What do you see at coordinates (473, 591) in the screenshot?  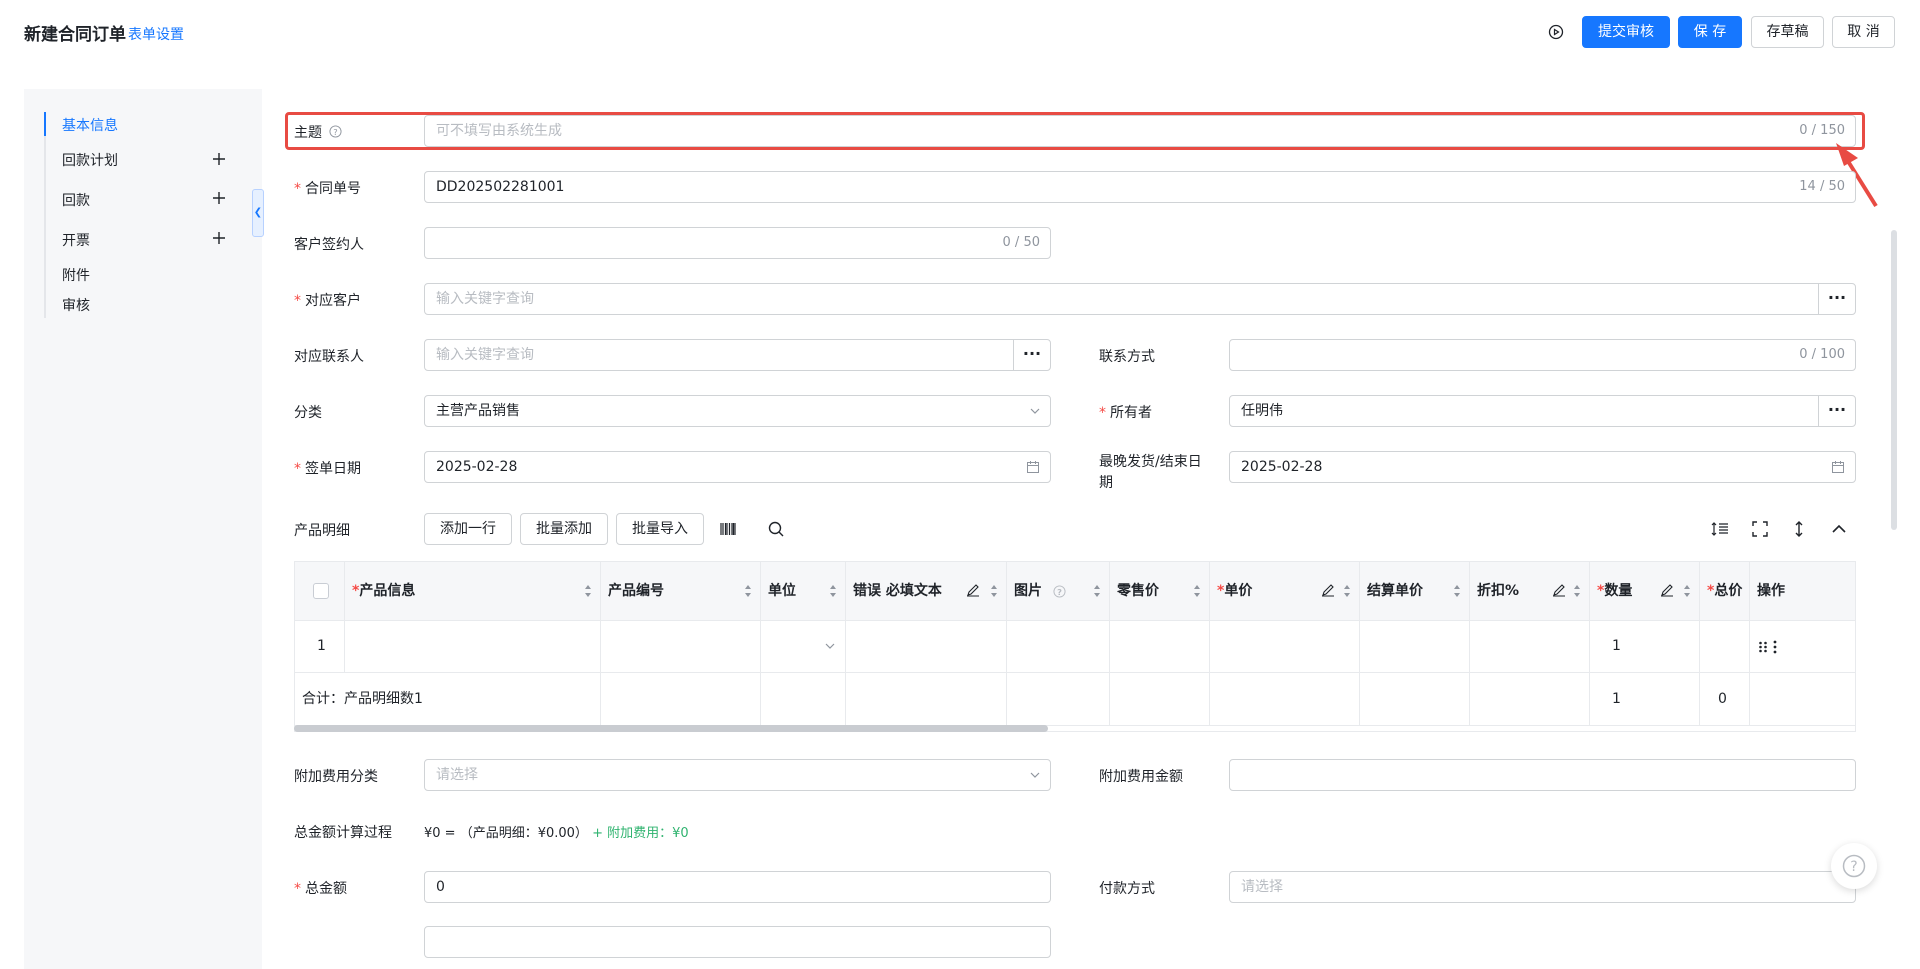 I see `th-product-info: *产品信息` at bounding box center [473, 591].